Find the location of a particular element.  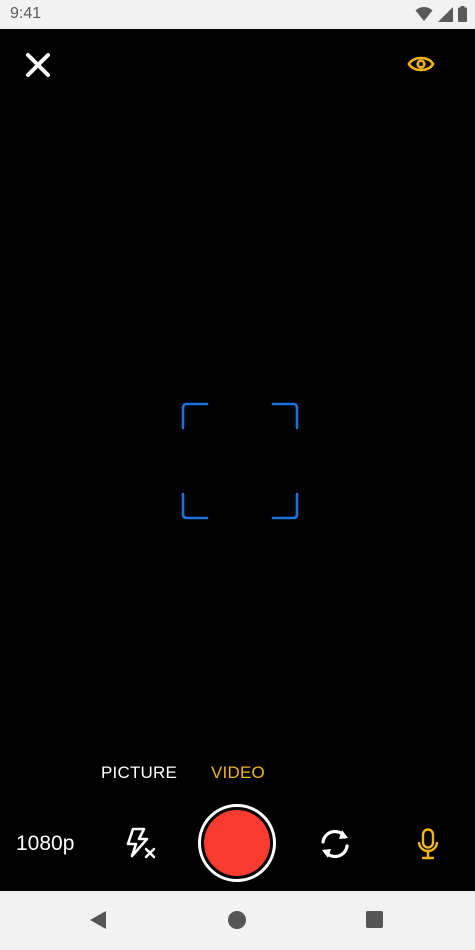

back-icon is located at coordinates (99, 920).